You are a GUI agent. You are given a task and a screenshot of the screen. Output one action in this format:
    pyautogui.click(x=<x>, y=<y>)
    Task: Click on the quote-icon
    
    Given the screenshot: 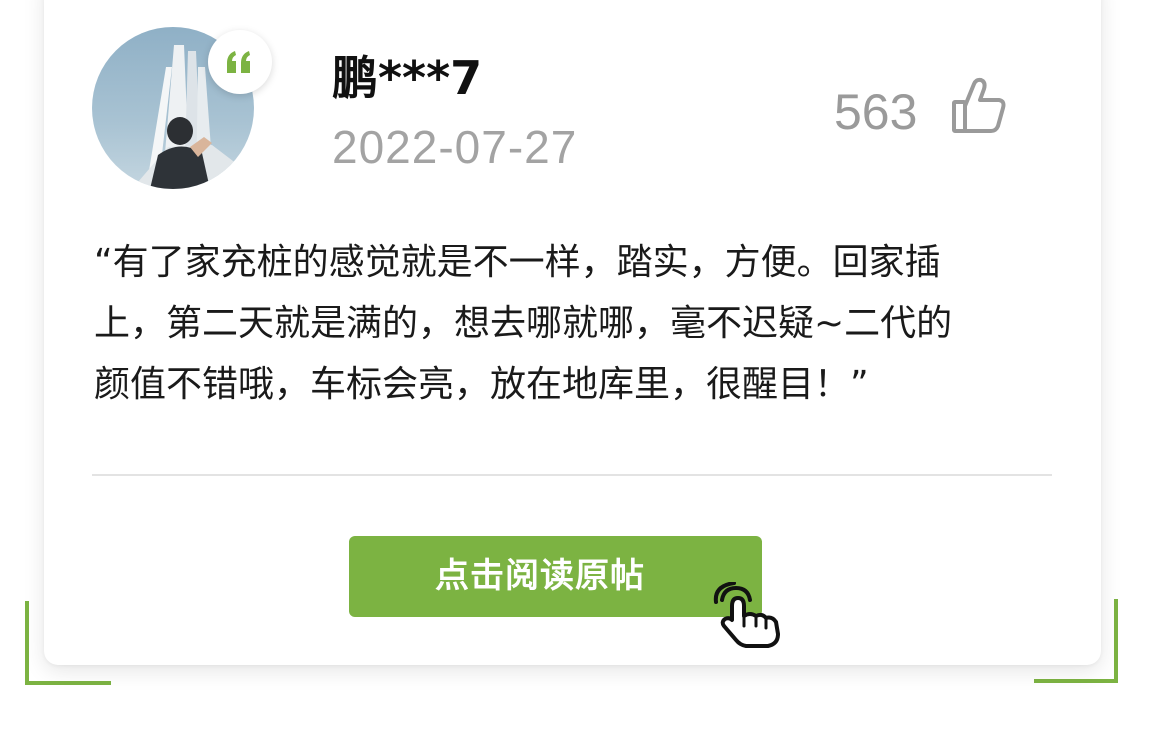 What is the action you would take?
    pyautogui.click(x=238, y=62)
    